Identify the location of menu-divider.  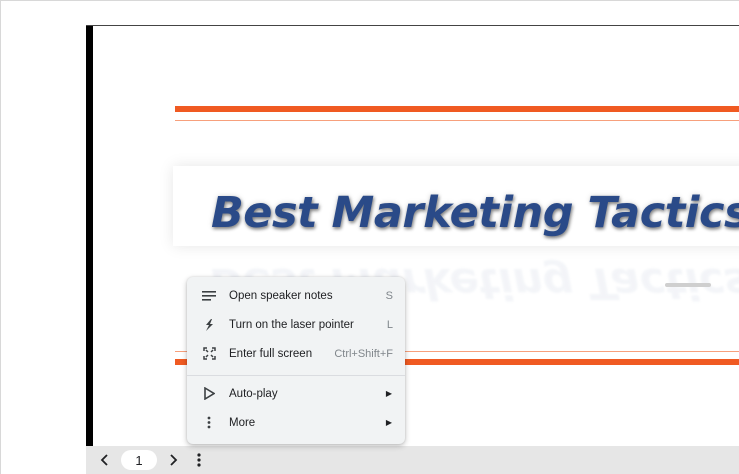
(296, 375).